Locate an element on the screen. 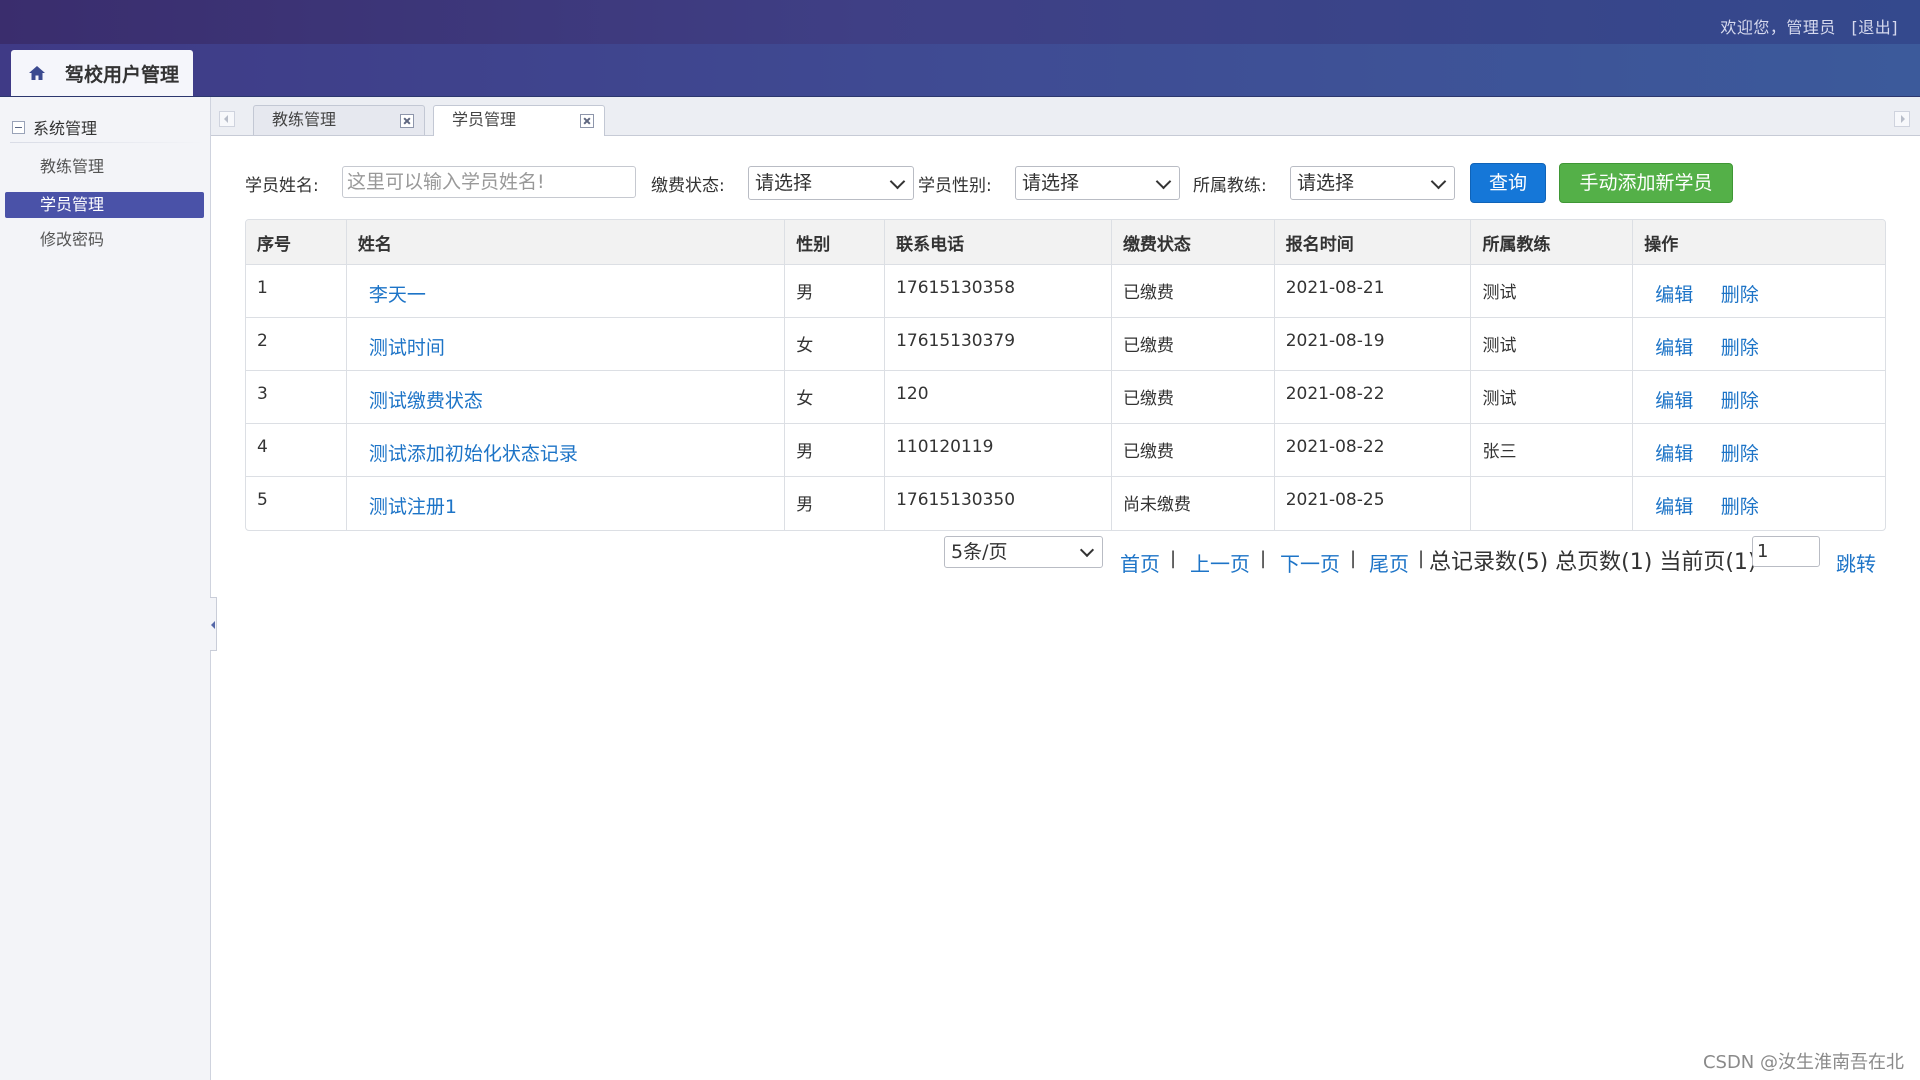  gender-select: 请选择 is located at coordinates (1097, 183).